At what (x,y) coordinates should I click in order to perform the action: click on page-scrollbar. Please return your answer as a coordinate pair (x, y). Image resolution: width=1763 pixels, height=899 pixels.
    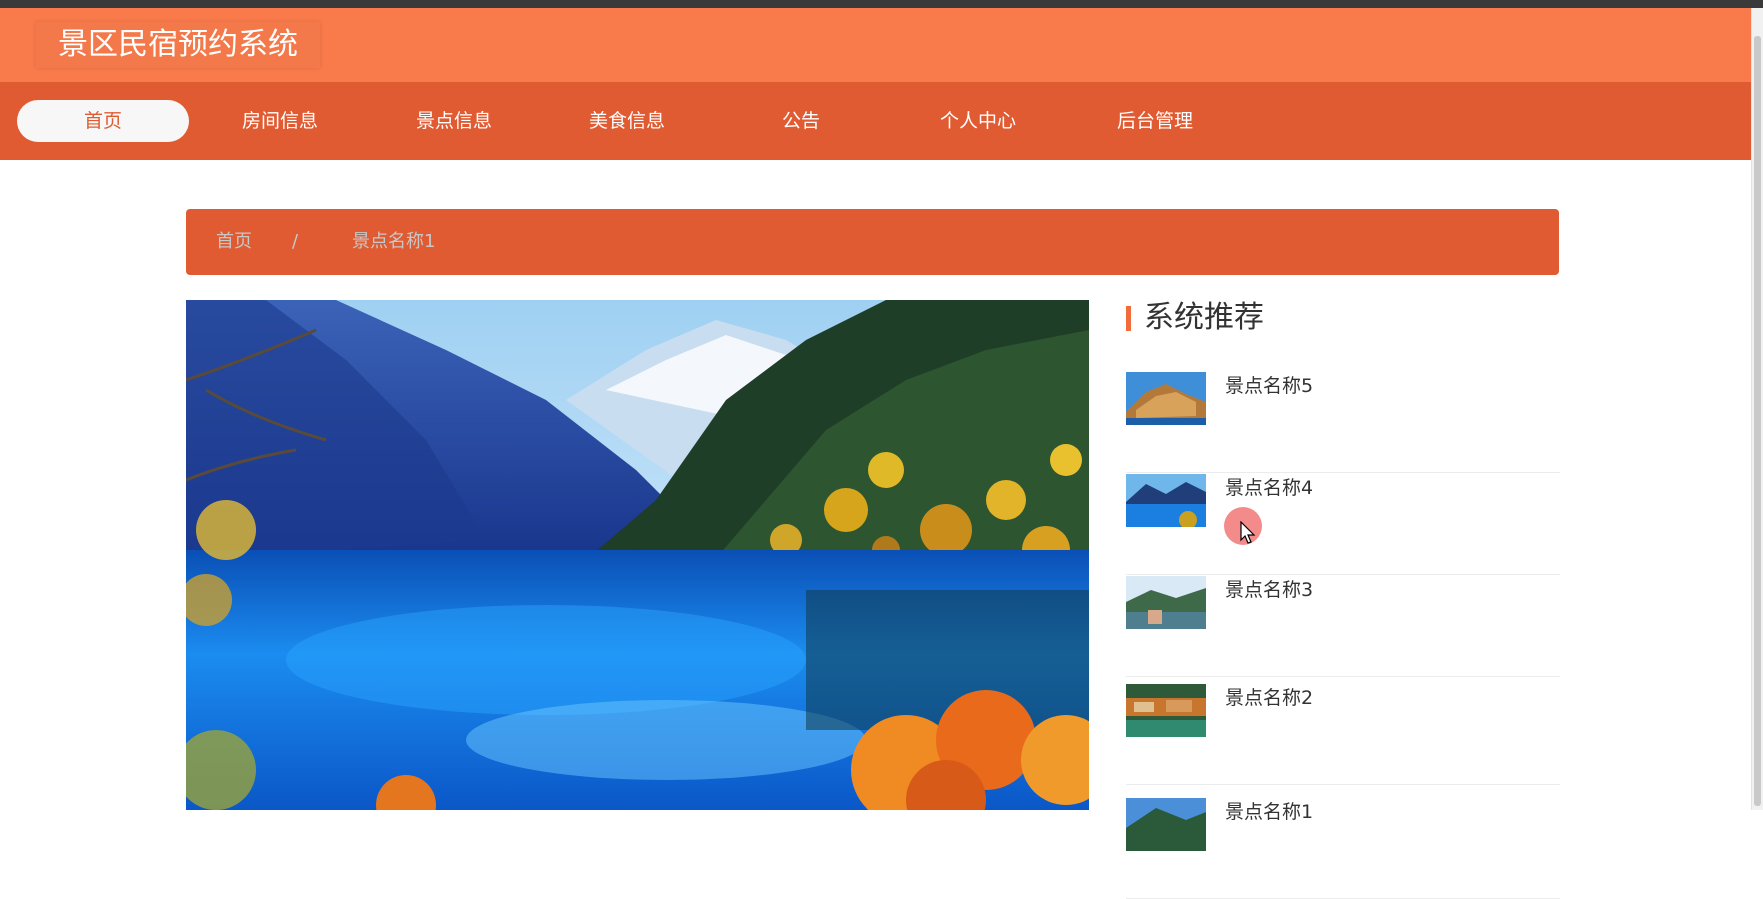
    Looking at the image, I should click on (1757, 409).